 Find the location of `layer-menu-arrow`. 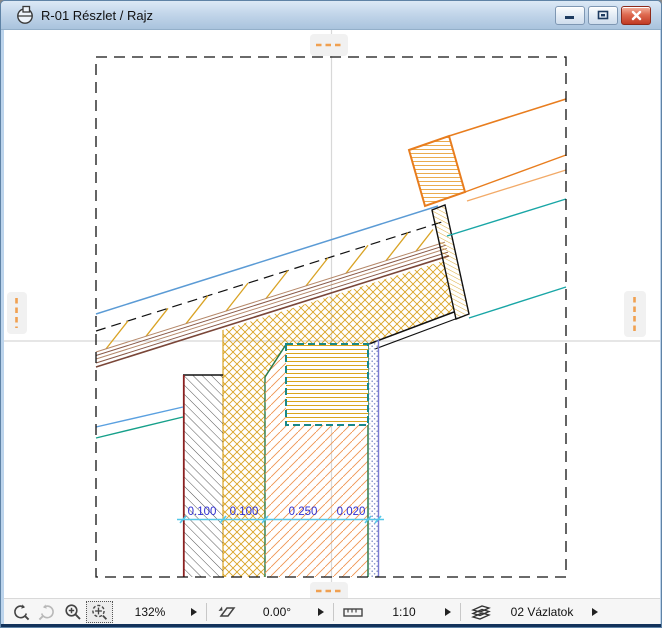

layer-menu-arrow is located at coordinates (595, 612).